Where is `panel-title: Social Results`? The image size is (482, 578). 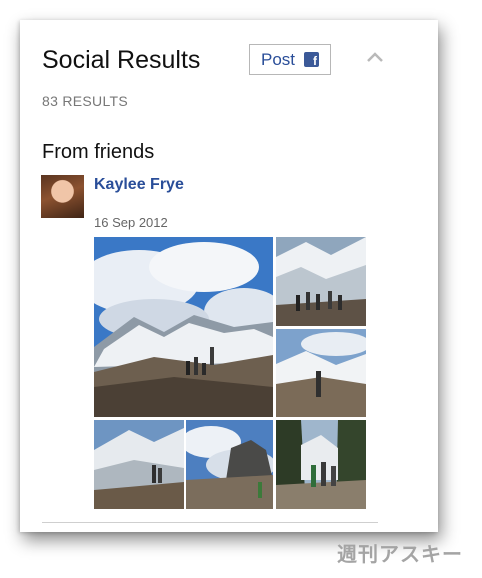
panel-title: Social Results is located at coordinates (121, 60).